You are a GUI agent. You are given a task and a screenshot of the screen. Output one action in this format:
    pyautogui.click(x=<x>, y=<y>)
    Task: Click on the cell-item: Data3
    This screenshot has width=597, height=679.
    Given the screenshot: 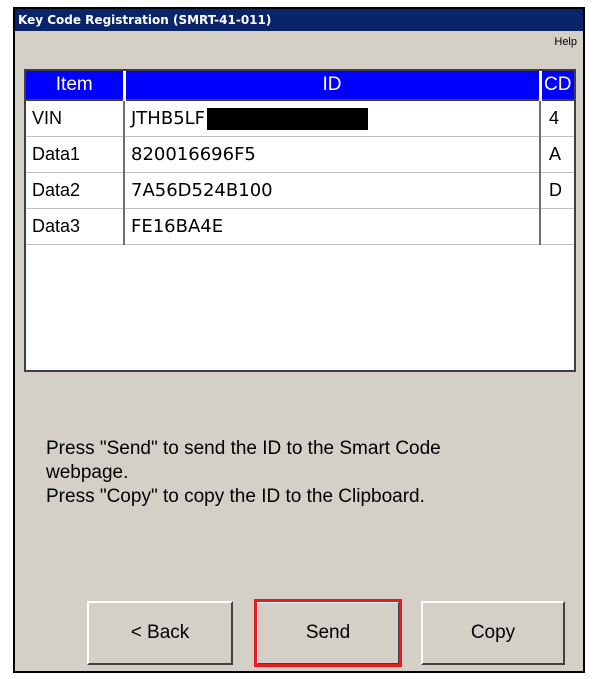 What is the action you would take?
    pyautogui.click(x=75, y=226)
    